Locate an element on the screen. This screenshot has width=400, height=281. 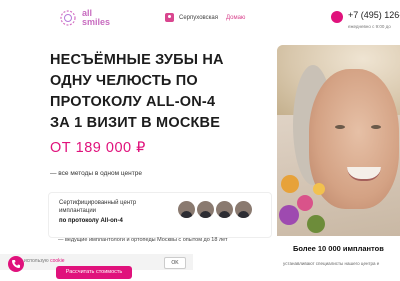
location-pin-icon is located at coordinates (169, 17).